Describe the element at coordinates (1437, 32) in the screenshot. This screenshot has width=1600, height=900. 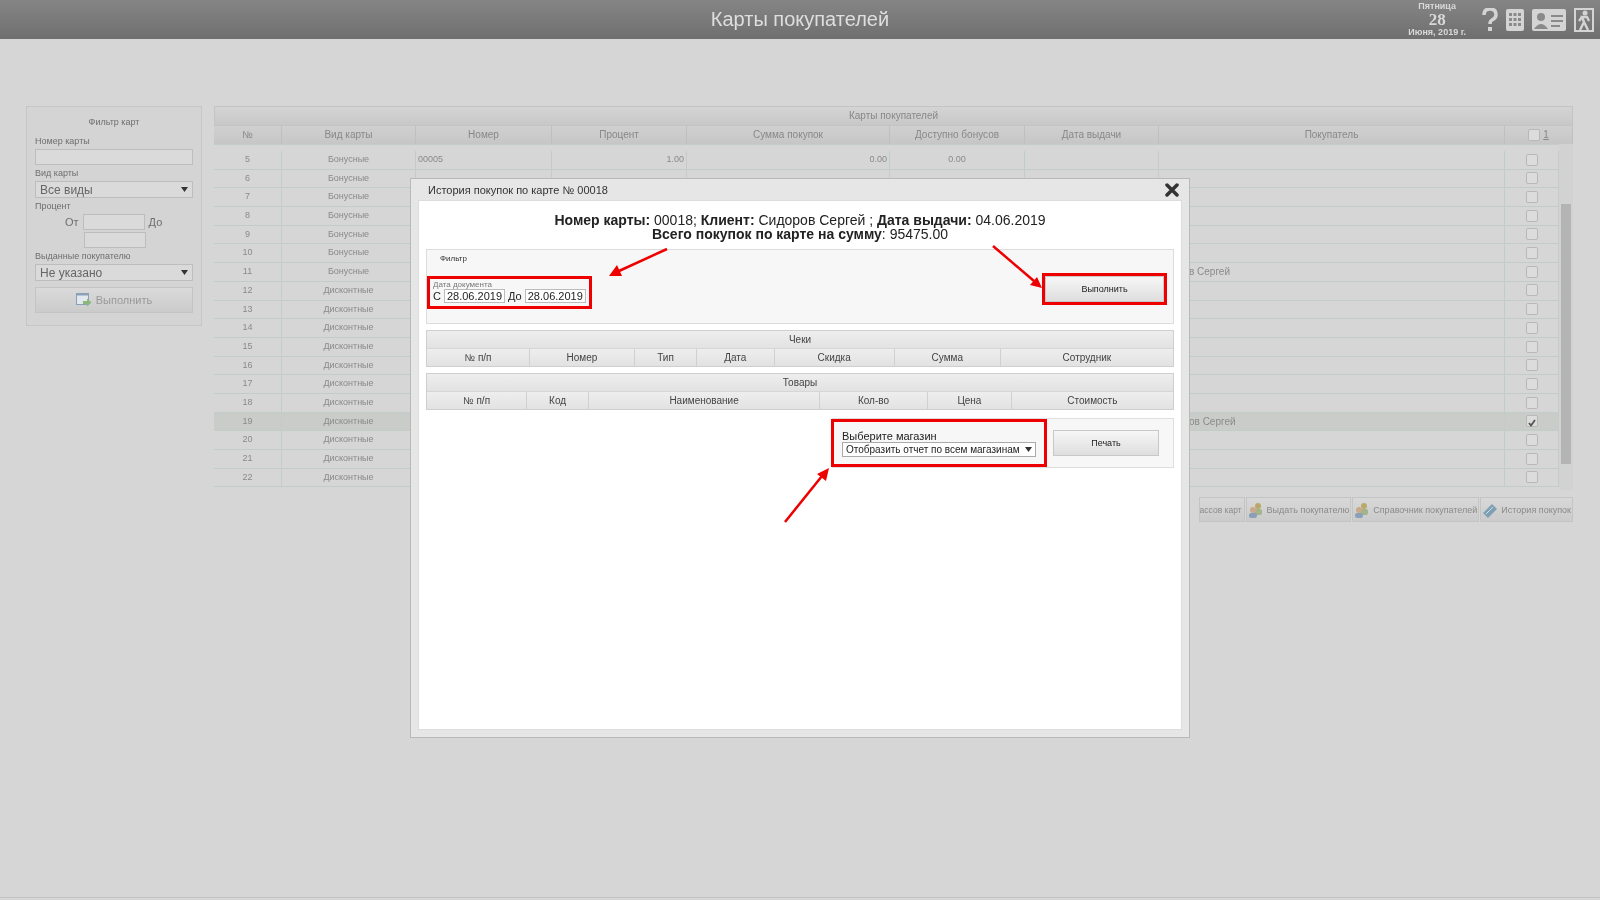
I see `month-year-label: Июня, 2019 г.` at that location.